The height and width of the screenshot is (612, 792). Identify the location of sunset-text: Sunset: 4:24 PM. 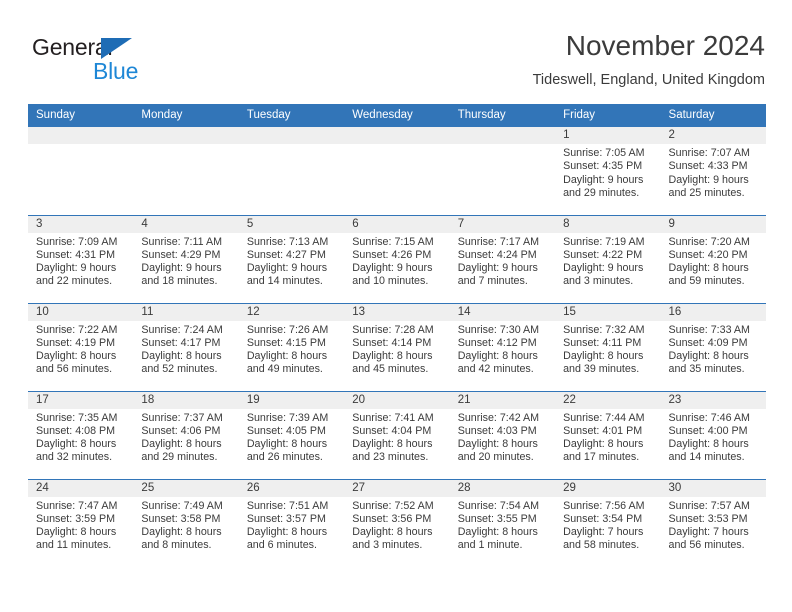
(497, 254).